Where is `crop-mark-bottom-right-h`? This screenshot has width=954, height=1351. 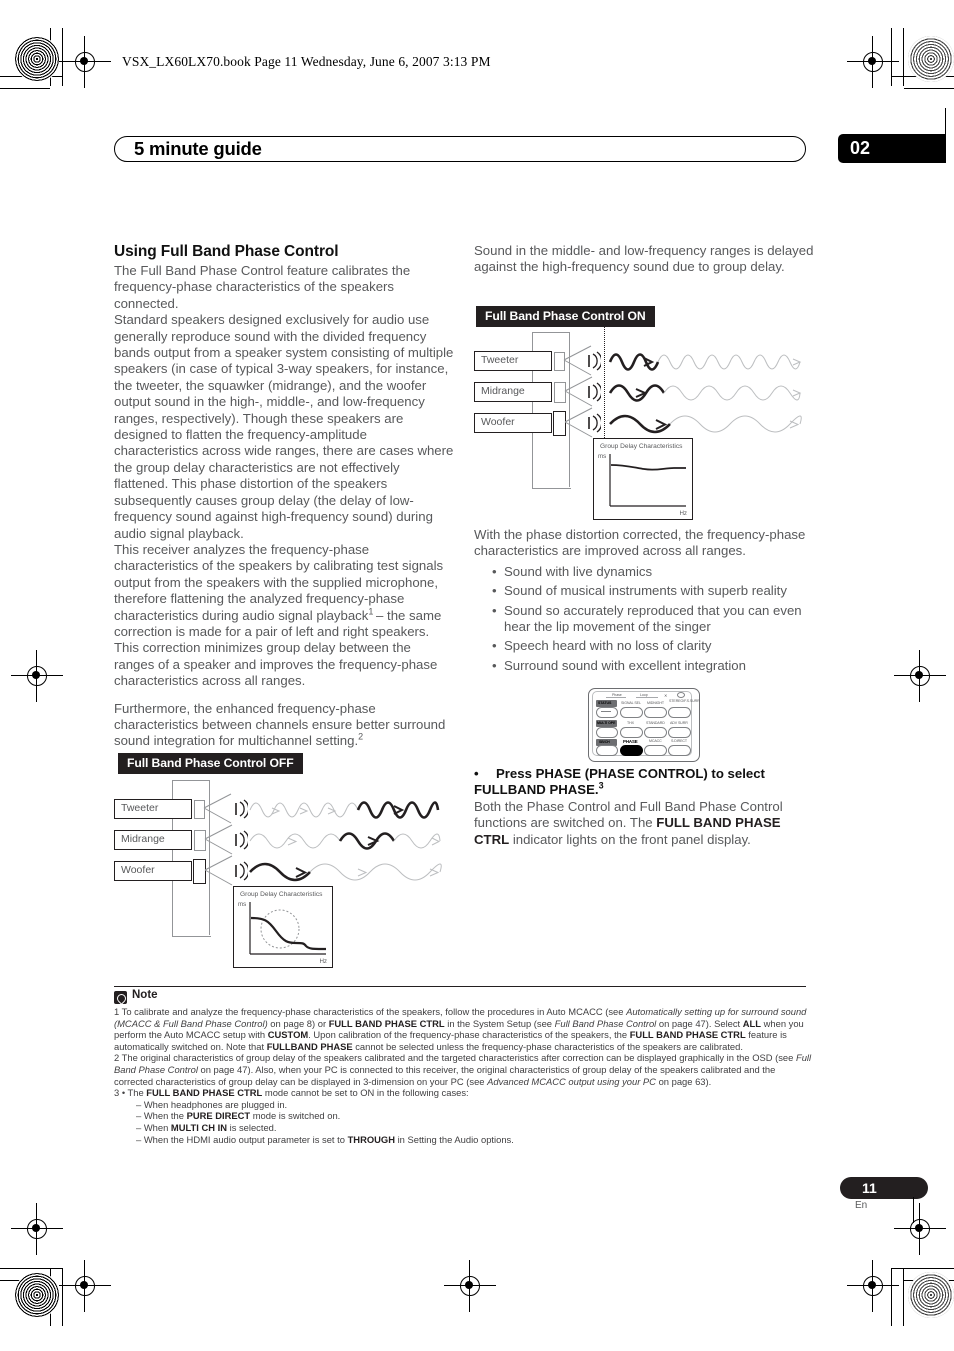
crop-mark-bottom-right-h is located at coordinates (923, 1269).